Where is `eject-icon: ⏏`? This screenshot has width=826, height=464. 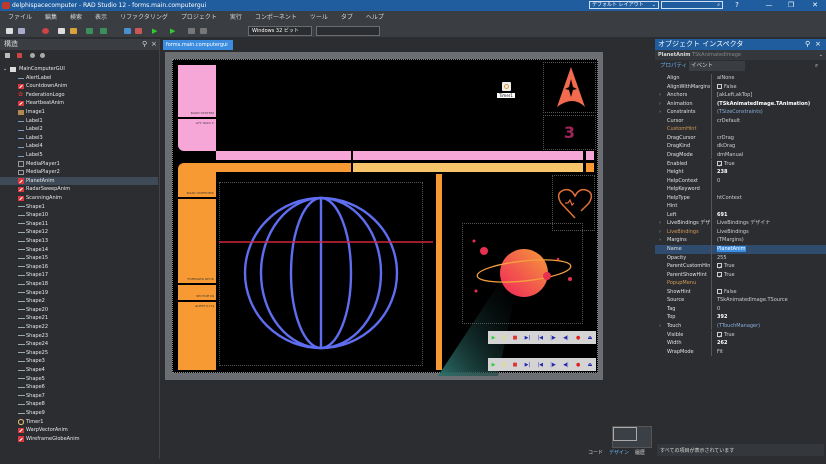 eject-icon: ⏏ is located at coordinates (590, 365).